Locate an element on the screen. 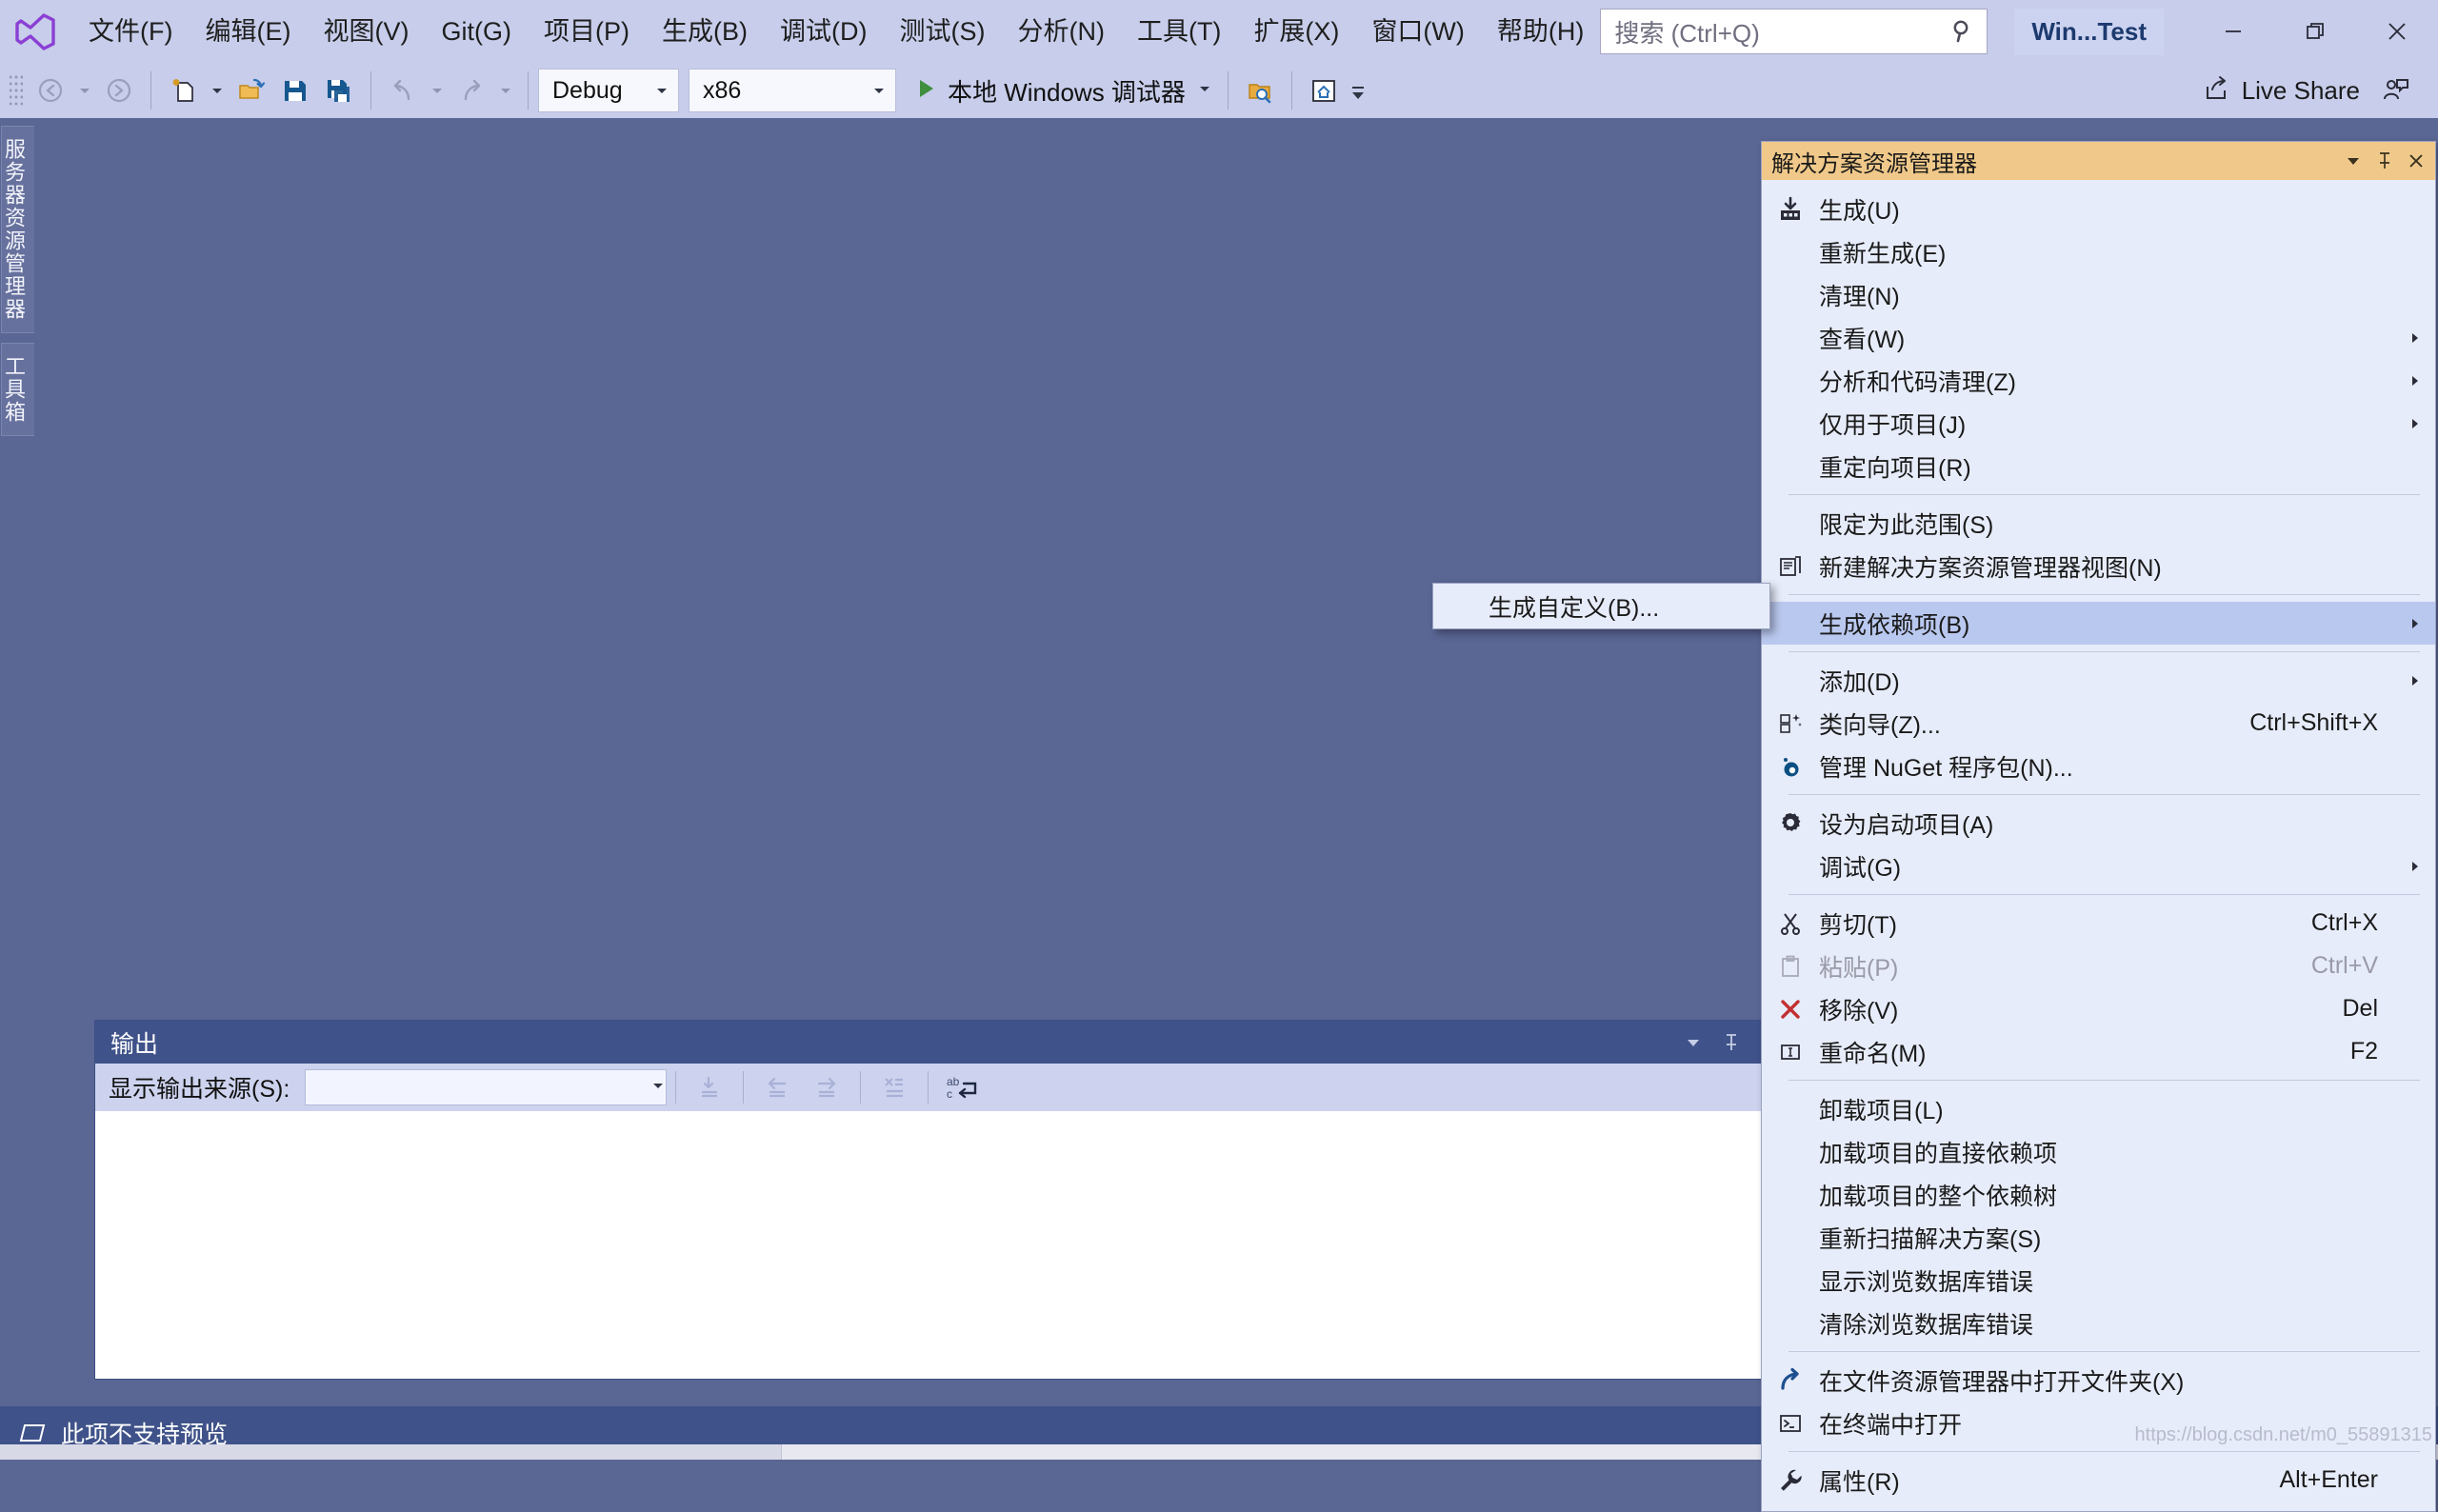  menu-item-clear-browsing-database-errors: 清除浏览数据库错误 is located at coordinates (2099, 1323).